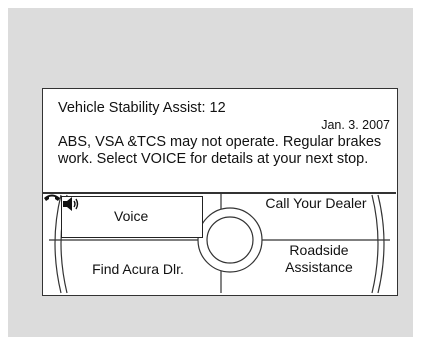 This screenshot has width=421, height=345. What do you see at coordinates (52, 197) in the screenshot?
I see `phone-icon` at bounding box center [52, 197].